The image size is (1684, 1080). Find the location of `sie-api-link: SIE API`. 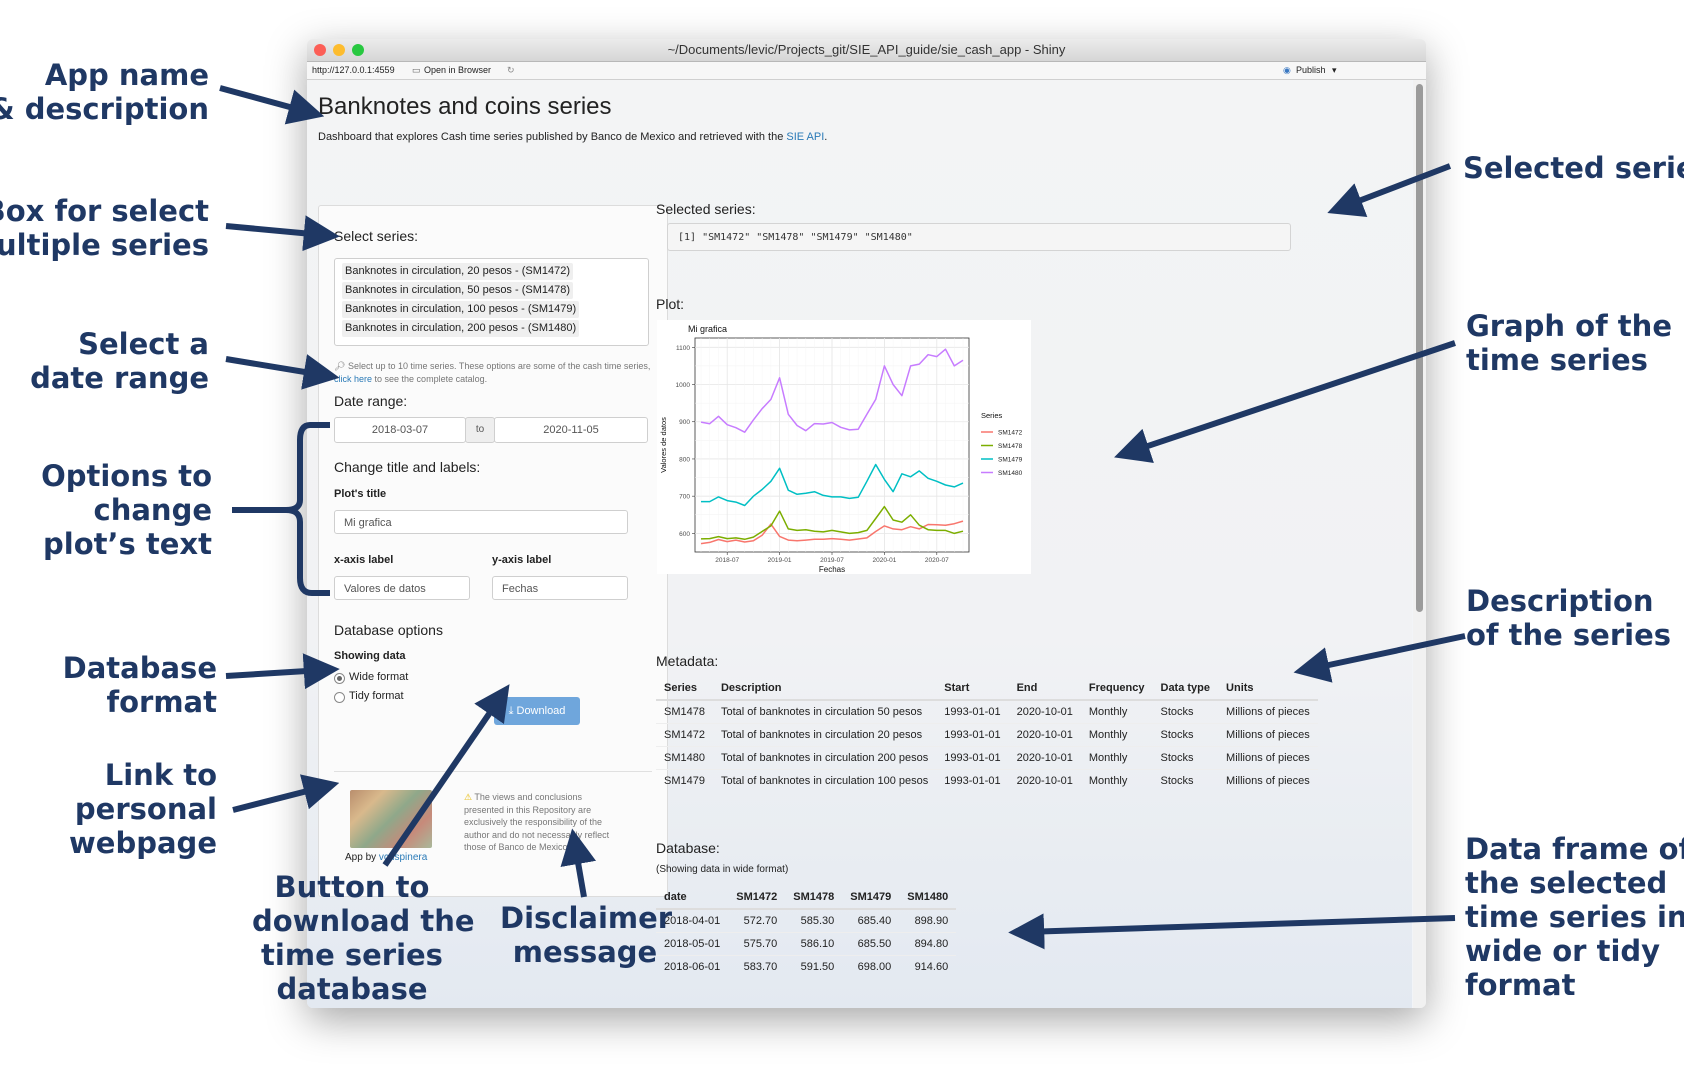

sie-api-link: SIE API is located at coordinates (805, 137).